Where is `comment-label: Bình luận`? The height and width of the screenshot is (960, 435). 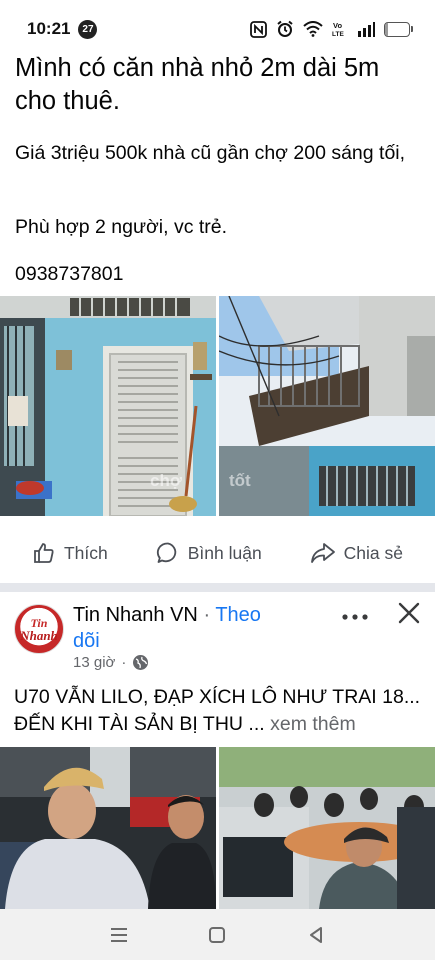
comment-label: Bình luận is located at coordinates (224, 552).